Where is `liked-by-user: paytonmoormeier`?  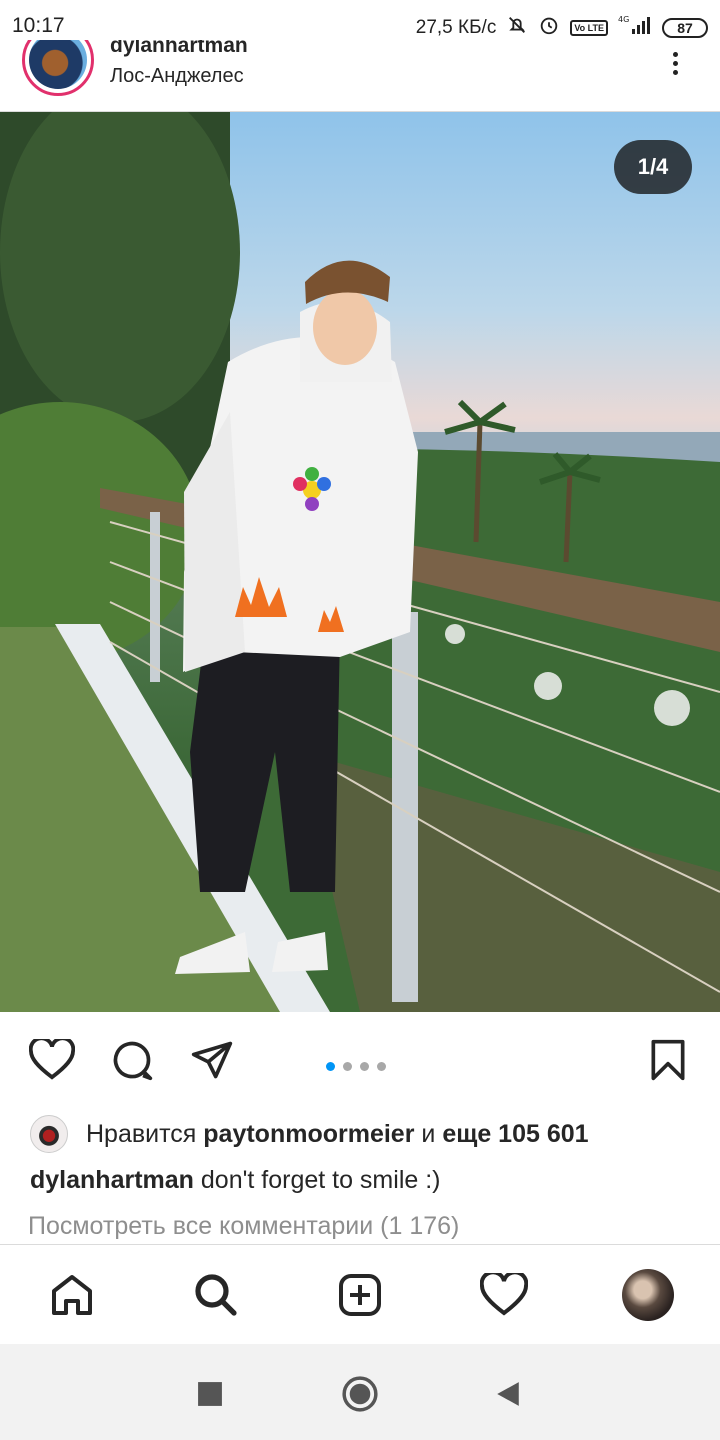
liked-by-user: paytonmoormeier is located at coordinates (308, 1134).